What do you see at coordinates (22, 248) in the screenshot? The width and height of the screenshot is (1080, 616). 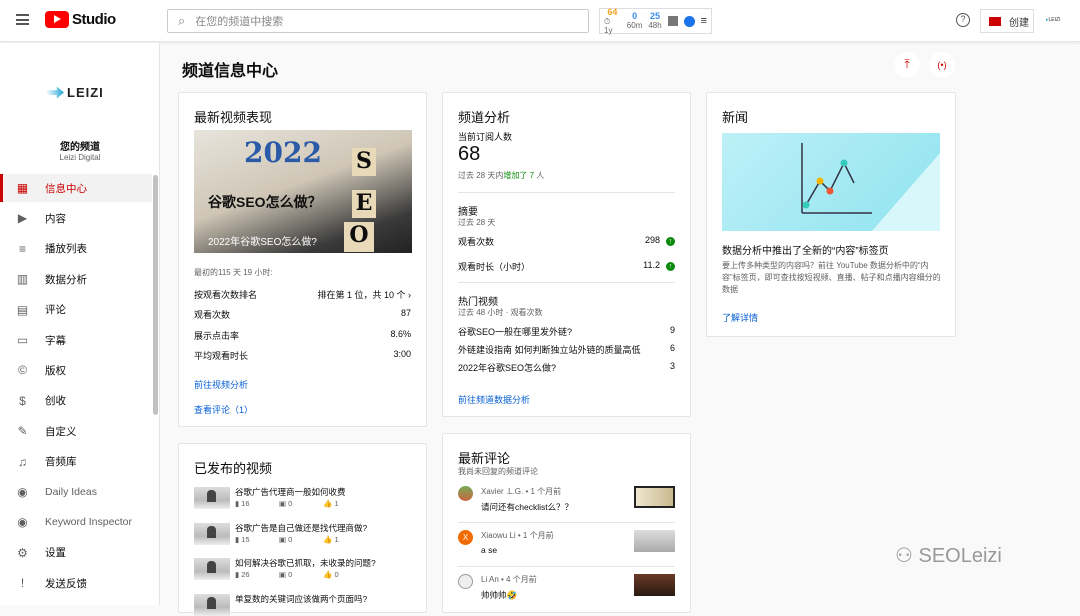 I see `playlist-icon: ≡` at bounding box center [22, 248].